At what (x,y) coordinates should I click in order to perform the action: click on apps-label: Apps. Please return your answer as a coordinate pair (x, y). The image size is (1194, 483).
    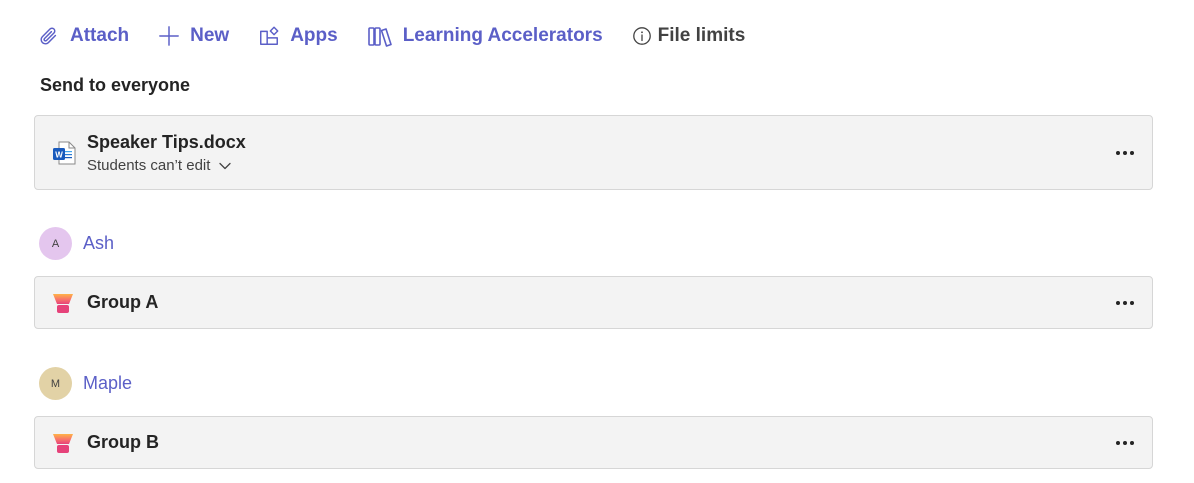
    Looking at the image, I should click on (314, 35).